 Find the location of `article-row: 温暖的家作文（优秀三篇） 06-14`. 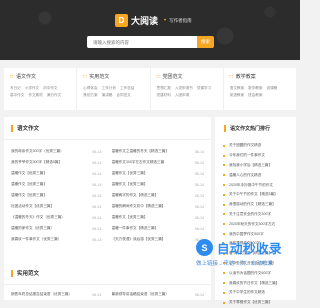

article-row: 温暖的家作文（优秀三篇） 06-14 is located at coordinates (56, 228).